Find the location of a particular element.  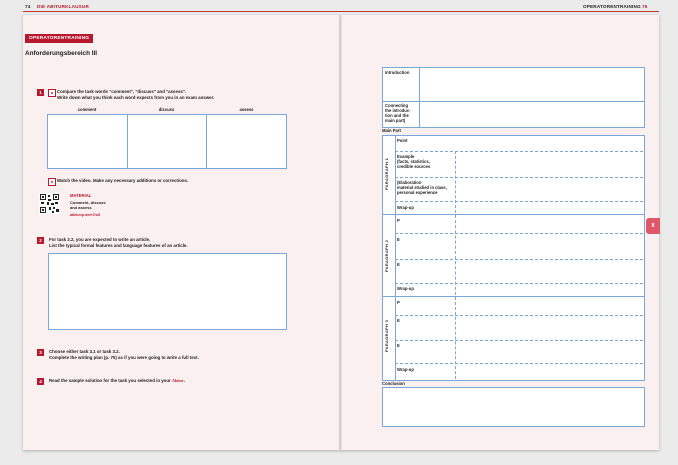

chapter-tab: II is located at coordinates (653, 226).